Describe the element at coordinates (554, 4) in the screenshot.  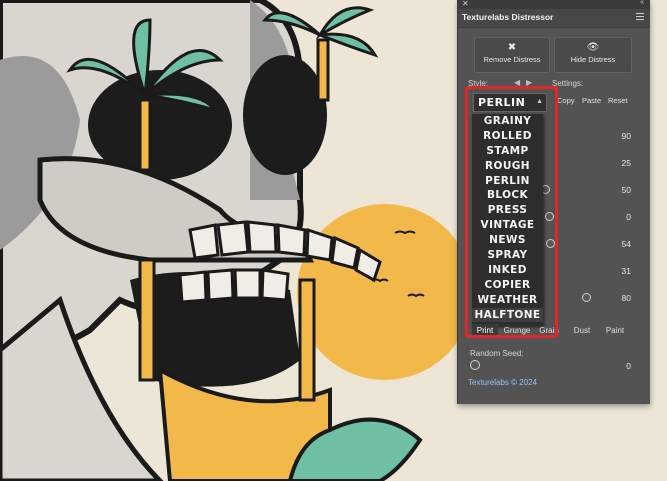
I see `panel-topbar: ✕ «` at that location.